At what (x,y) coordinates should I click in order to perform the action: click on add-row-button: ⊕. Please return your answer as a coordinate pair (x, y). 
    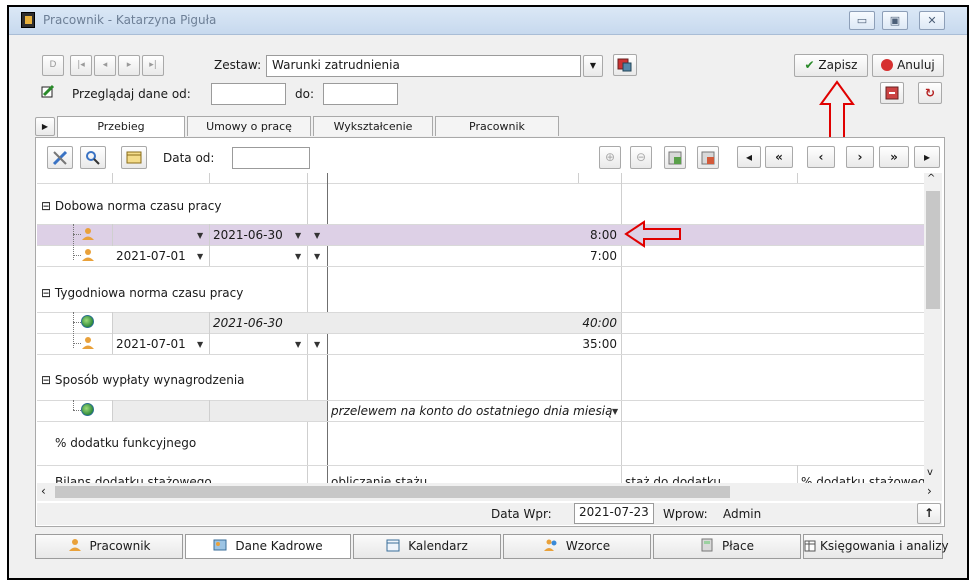
    Looking at the image, I should click on (610, 157).